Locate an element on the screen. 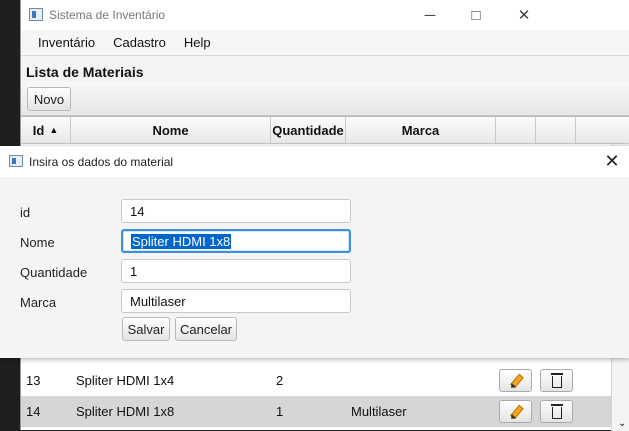 The width and height of the screenshot is (629, 431). row-id: 14 is located at coordinates (33, 411).